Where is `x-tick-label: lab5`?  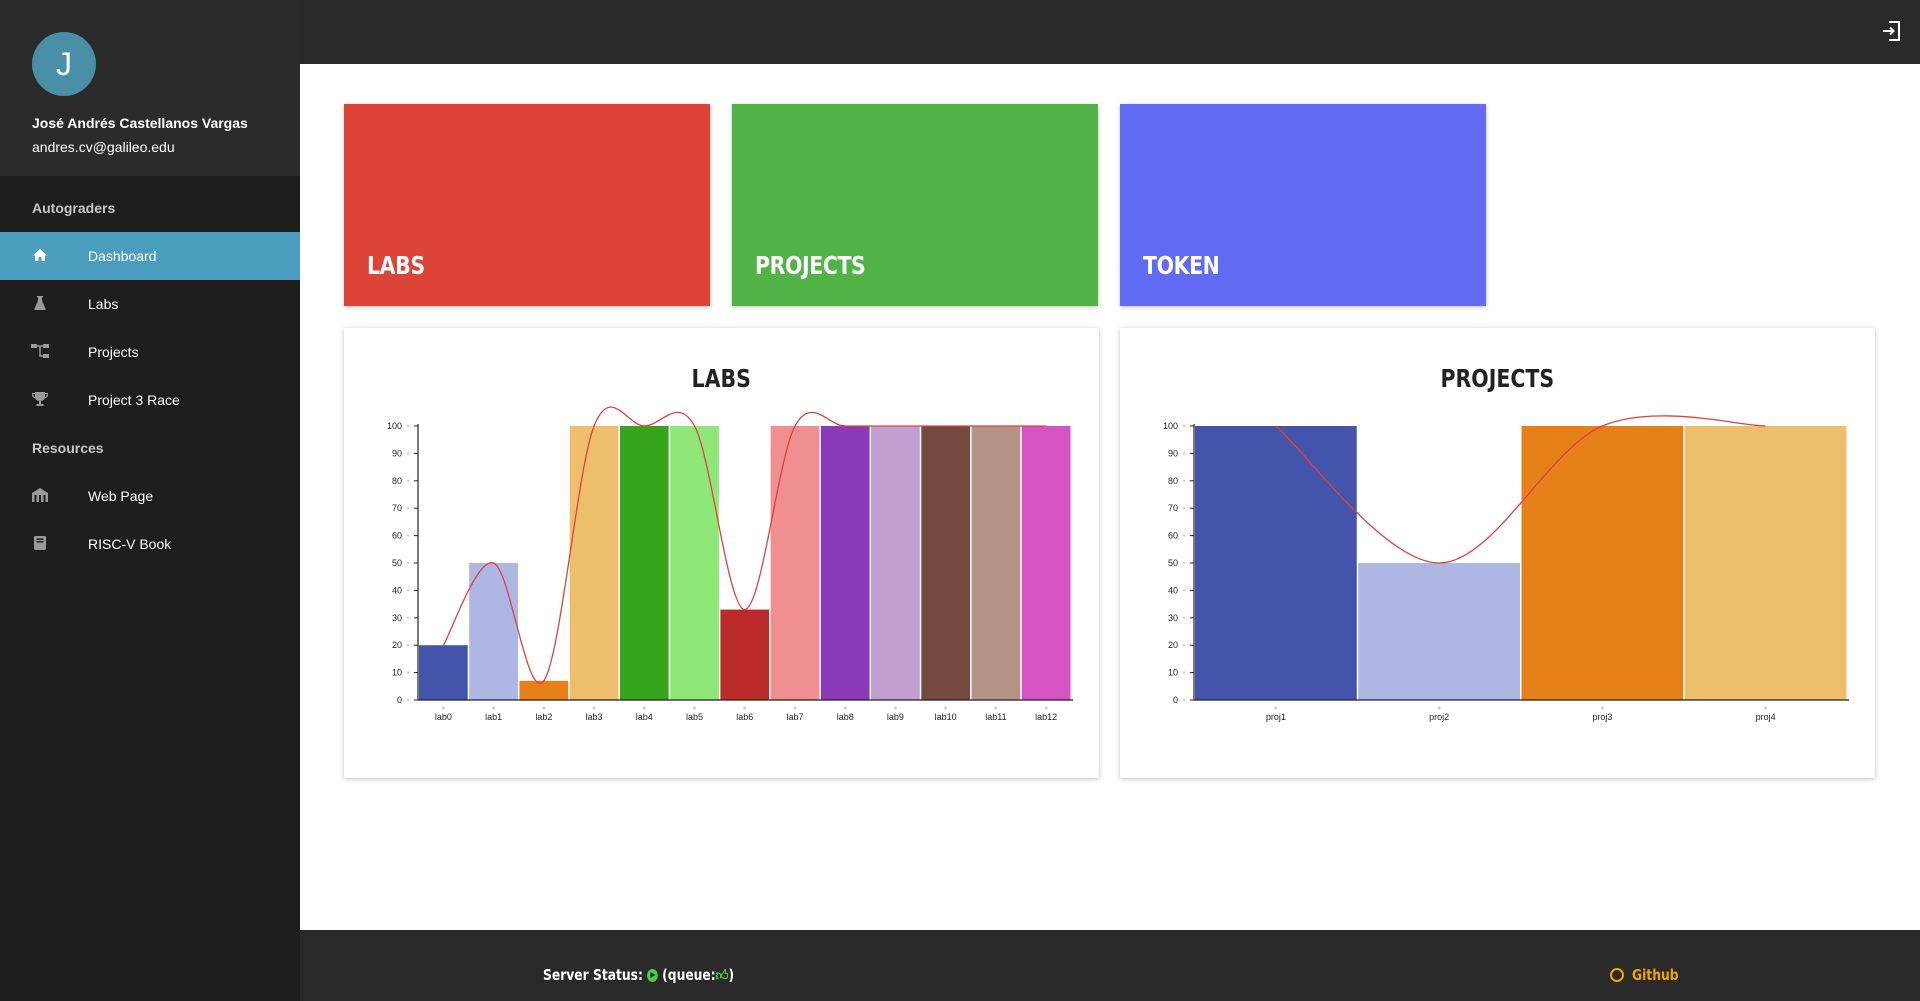
x-tick-label: lab5 is located at coordinates (694, 717).